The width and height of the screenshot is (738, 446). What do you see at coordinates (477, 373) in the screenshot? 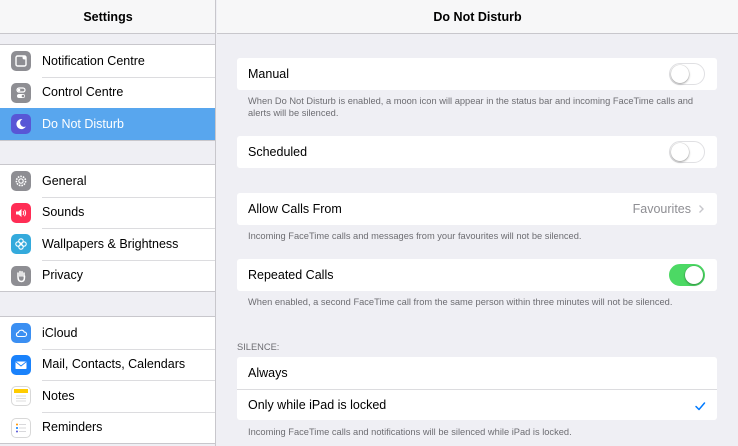
I see `silence-option-always: Always` at bounding box center [477, 373].